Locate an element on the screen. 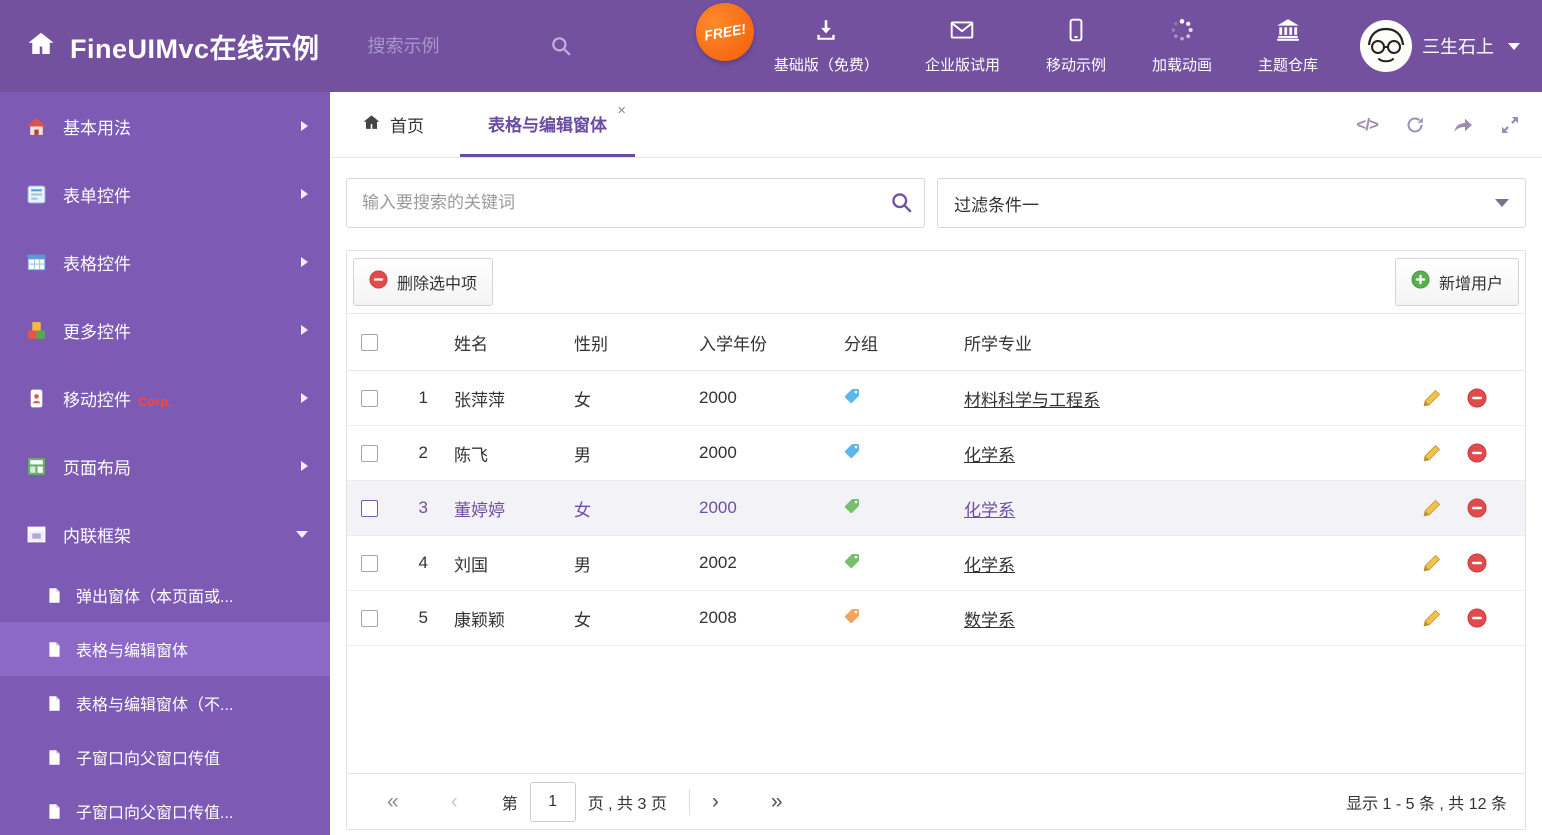 This screenshot has width=1542, height=835. row-index: 2 is located at coordinates (423, 452).